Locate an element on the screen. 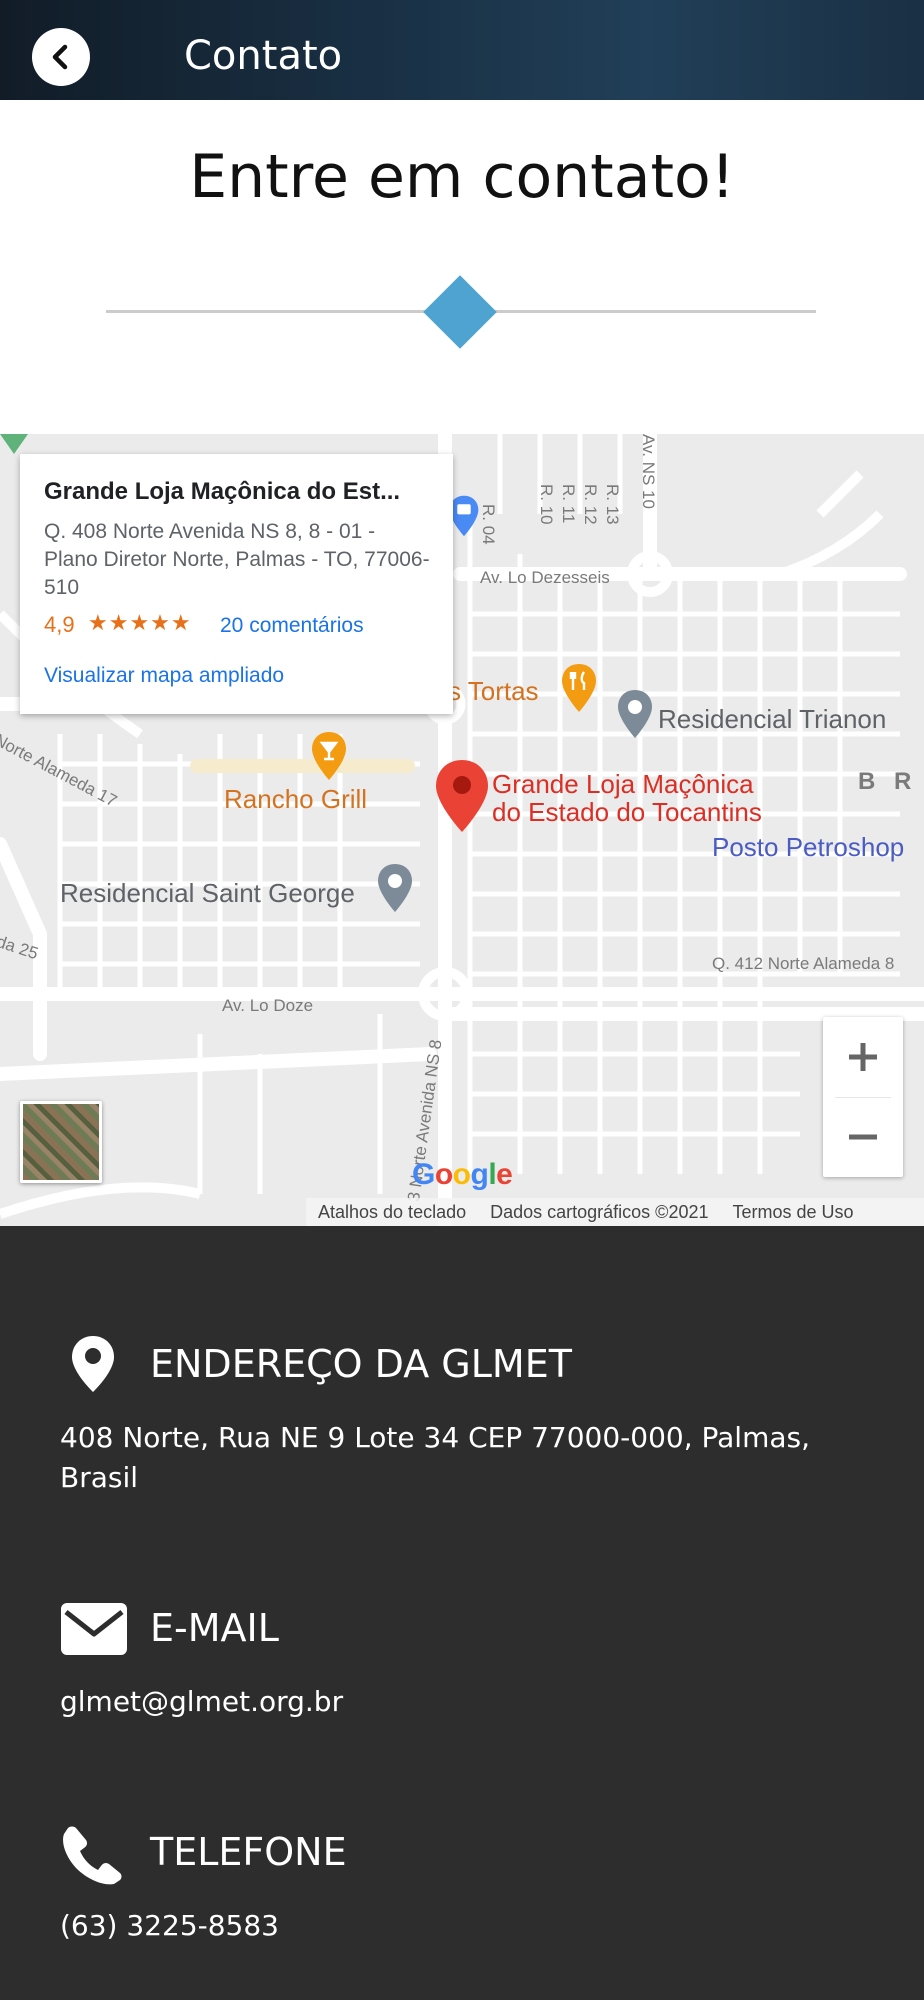 The image size is (924, 2000). phone-heading: TELEFONE is located at coordinates (248, 1852).